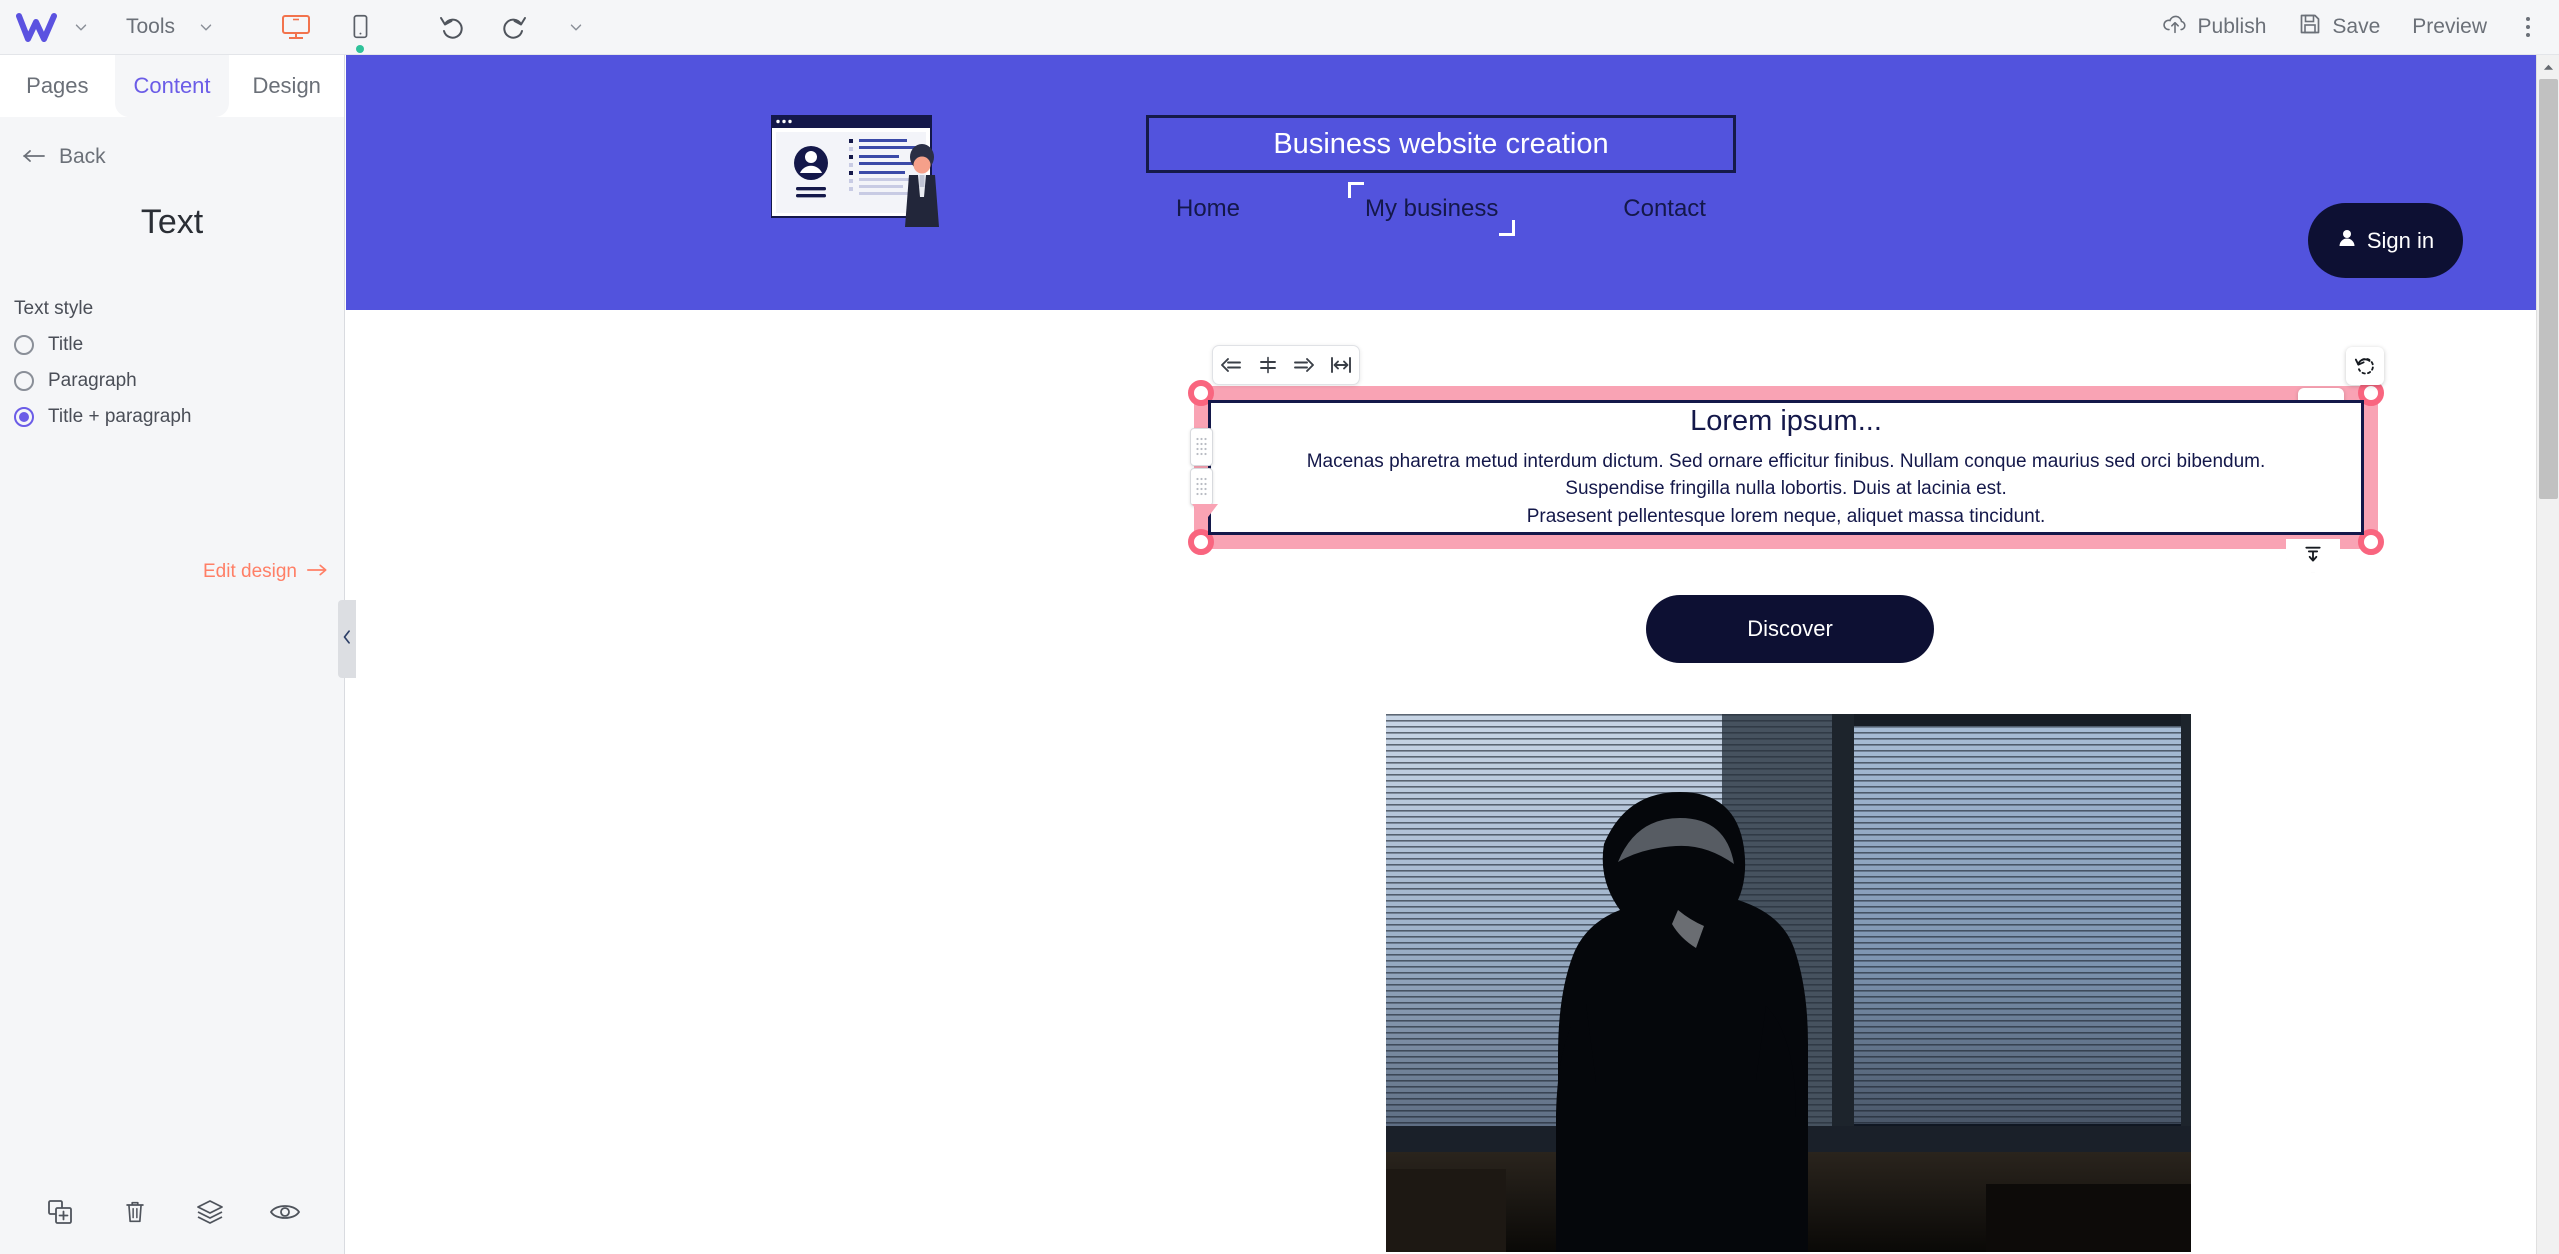 Image resolution: width=2559 pixels, height=1254 pixels. I want to click on floppy-disk-icon, so click(2310, 27).